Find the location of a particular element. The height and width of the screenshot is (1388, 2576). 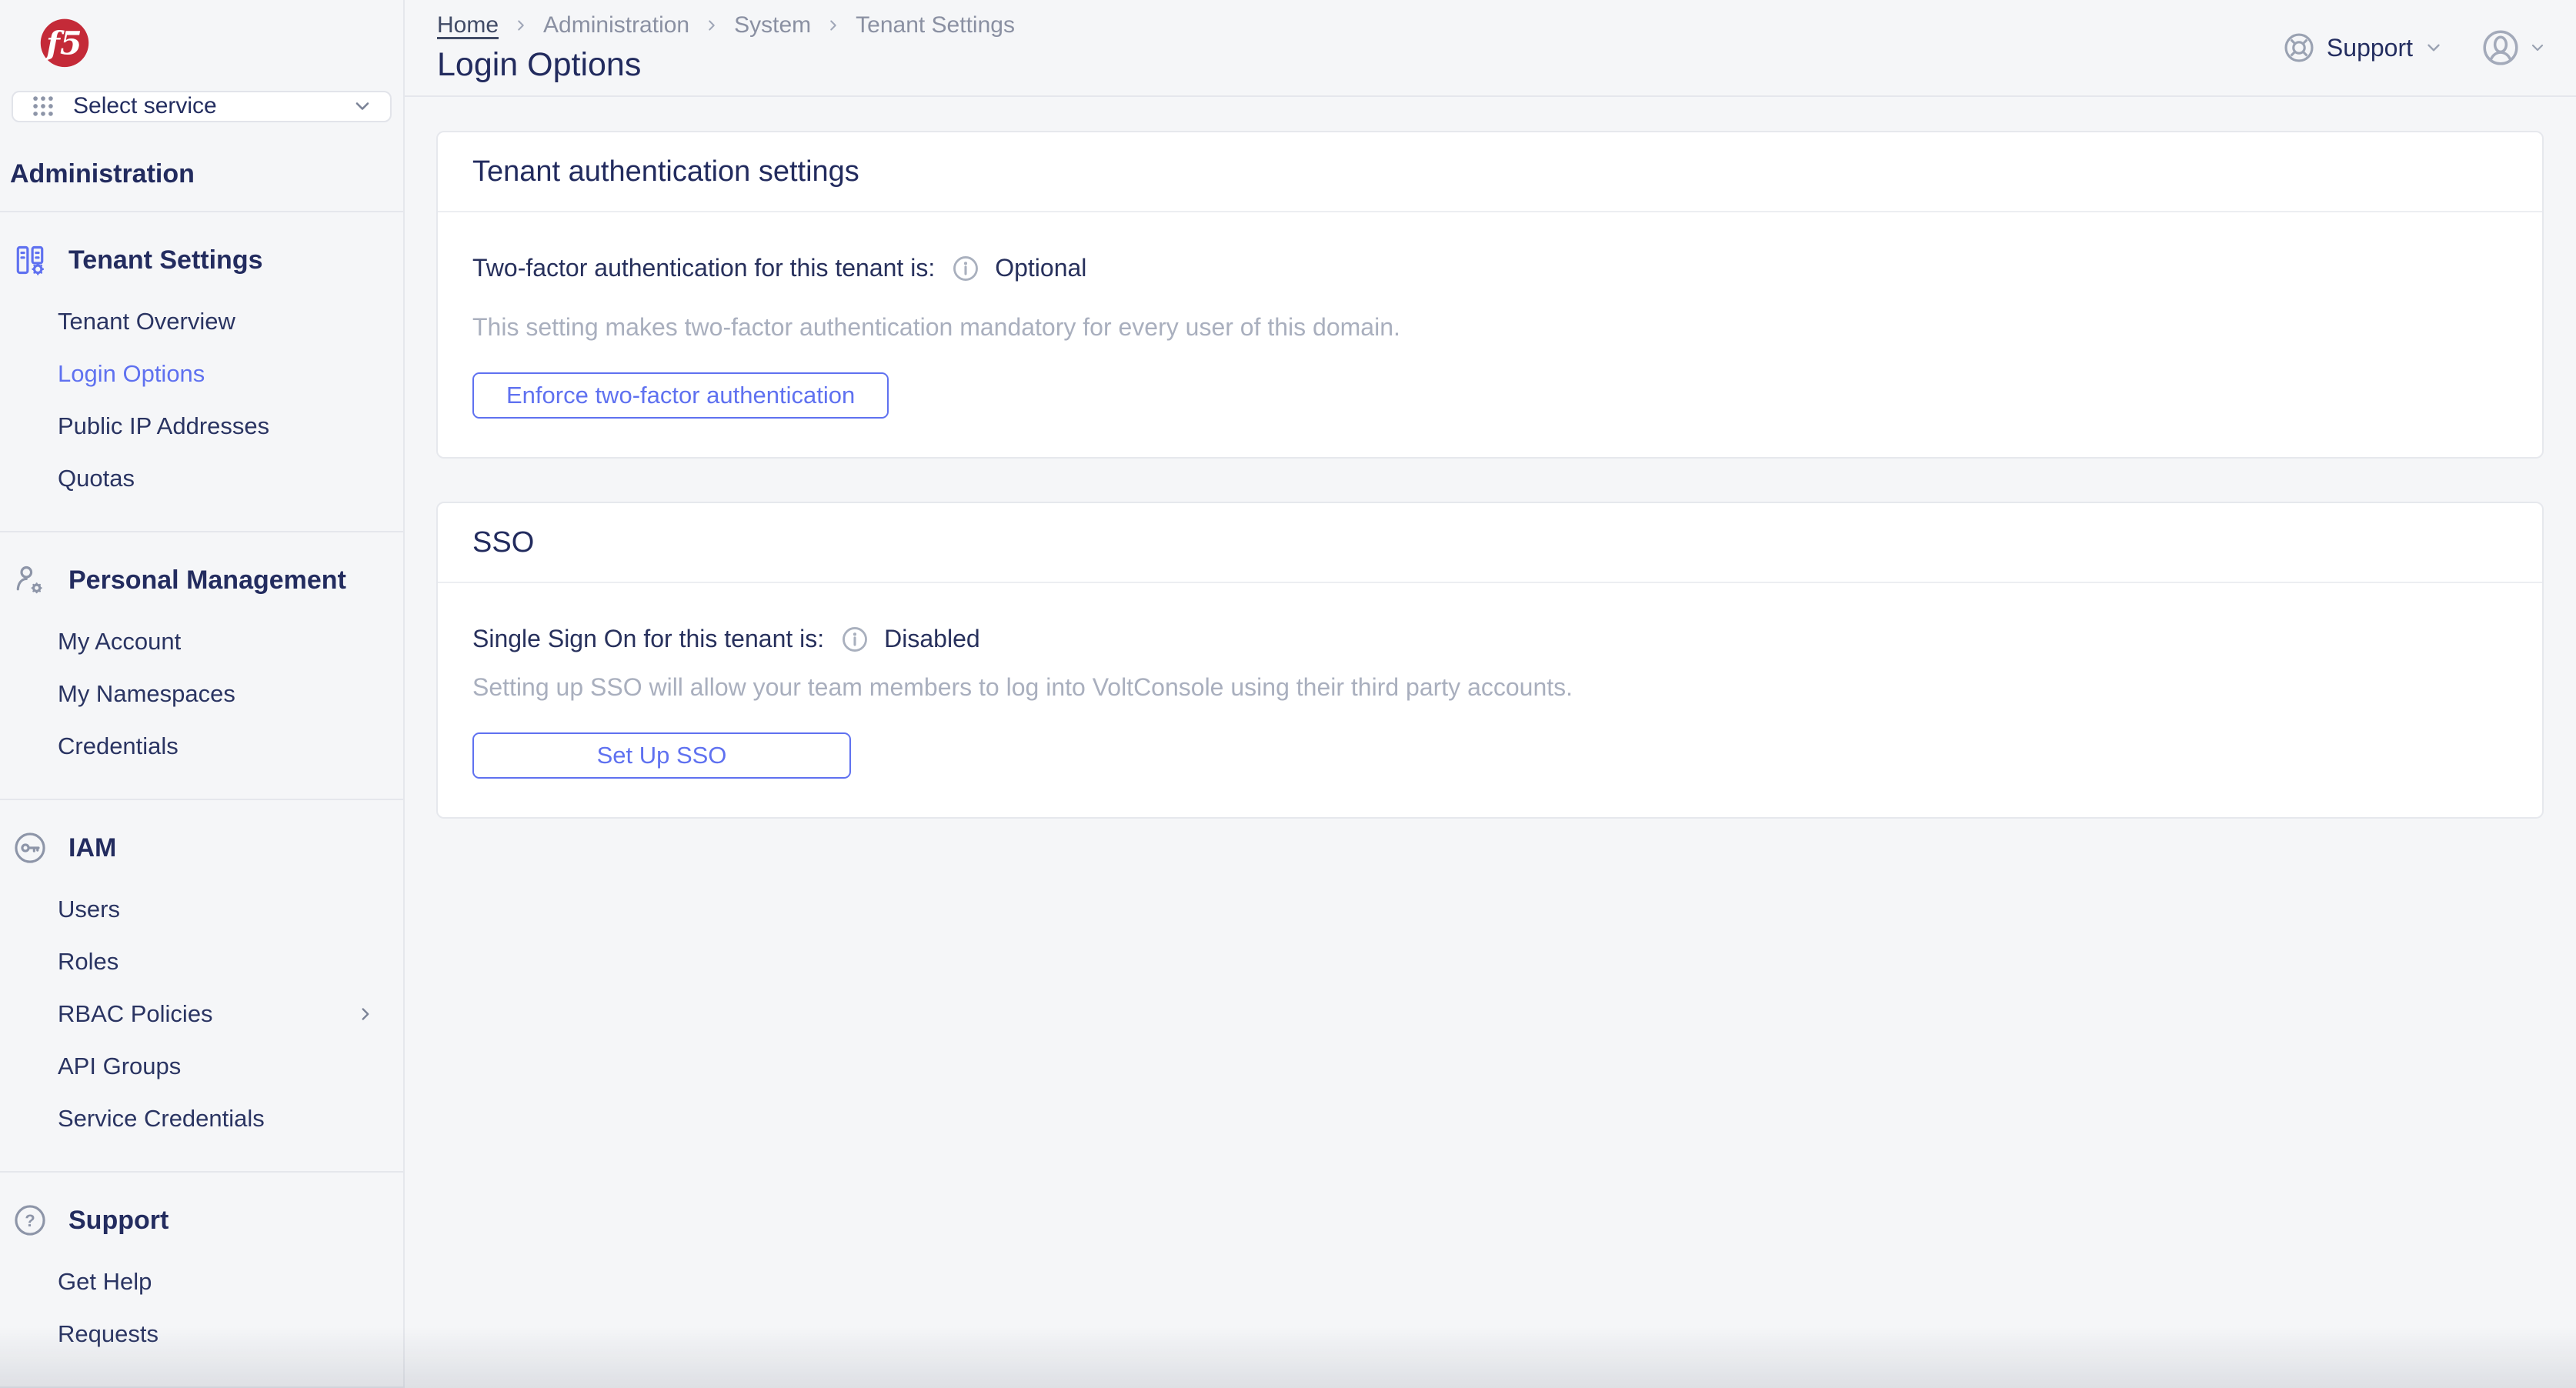

section-header-tenant-settings: Tenant Settings is located at coordinates (202, 260).